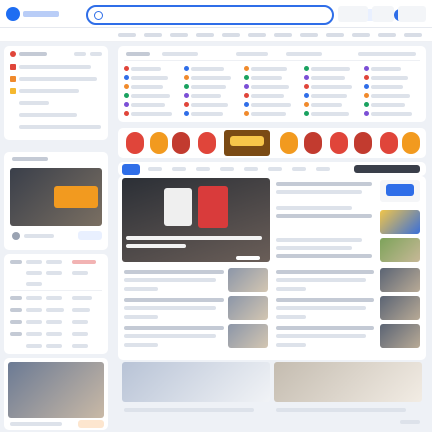 The image size is (432, 432). Describe the element at coordinates (56, 390) in the screenshot. I see `game-ad-image` at that location.